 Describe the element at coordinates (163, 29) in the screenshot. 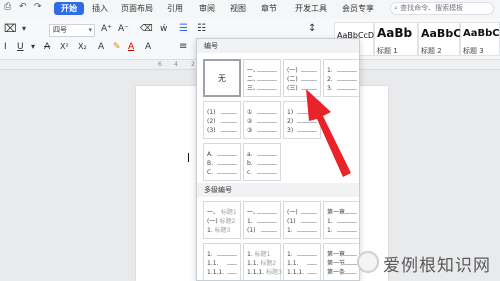

I see `pinyin-icon: ẃ` at that location.